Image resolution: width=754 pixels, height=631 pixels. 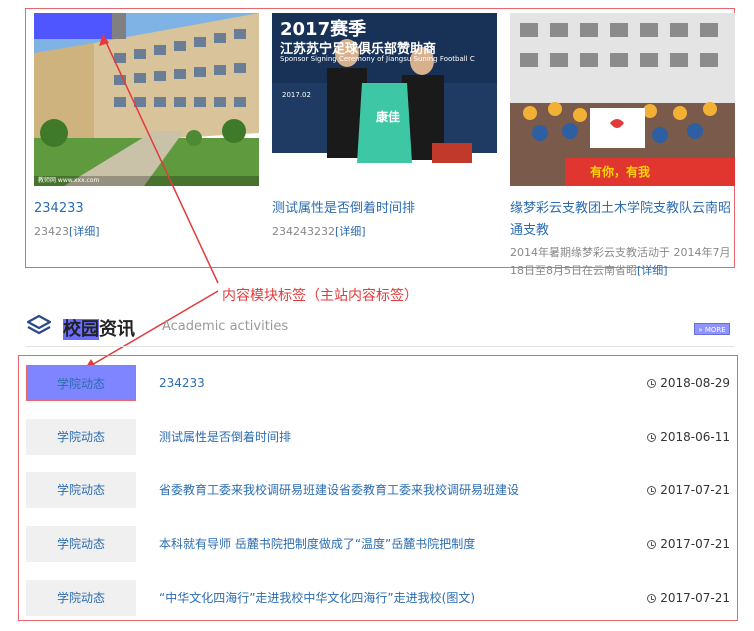 What do you see at coordinates (117, 329) in the screenshot?
I see `section-title-rest: 资讯` at bounding box center [117, 329].